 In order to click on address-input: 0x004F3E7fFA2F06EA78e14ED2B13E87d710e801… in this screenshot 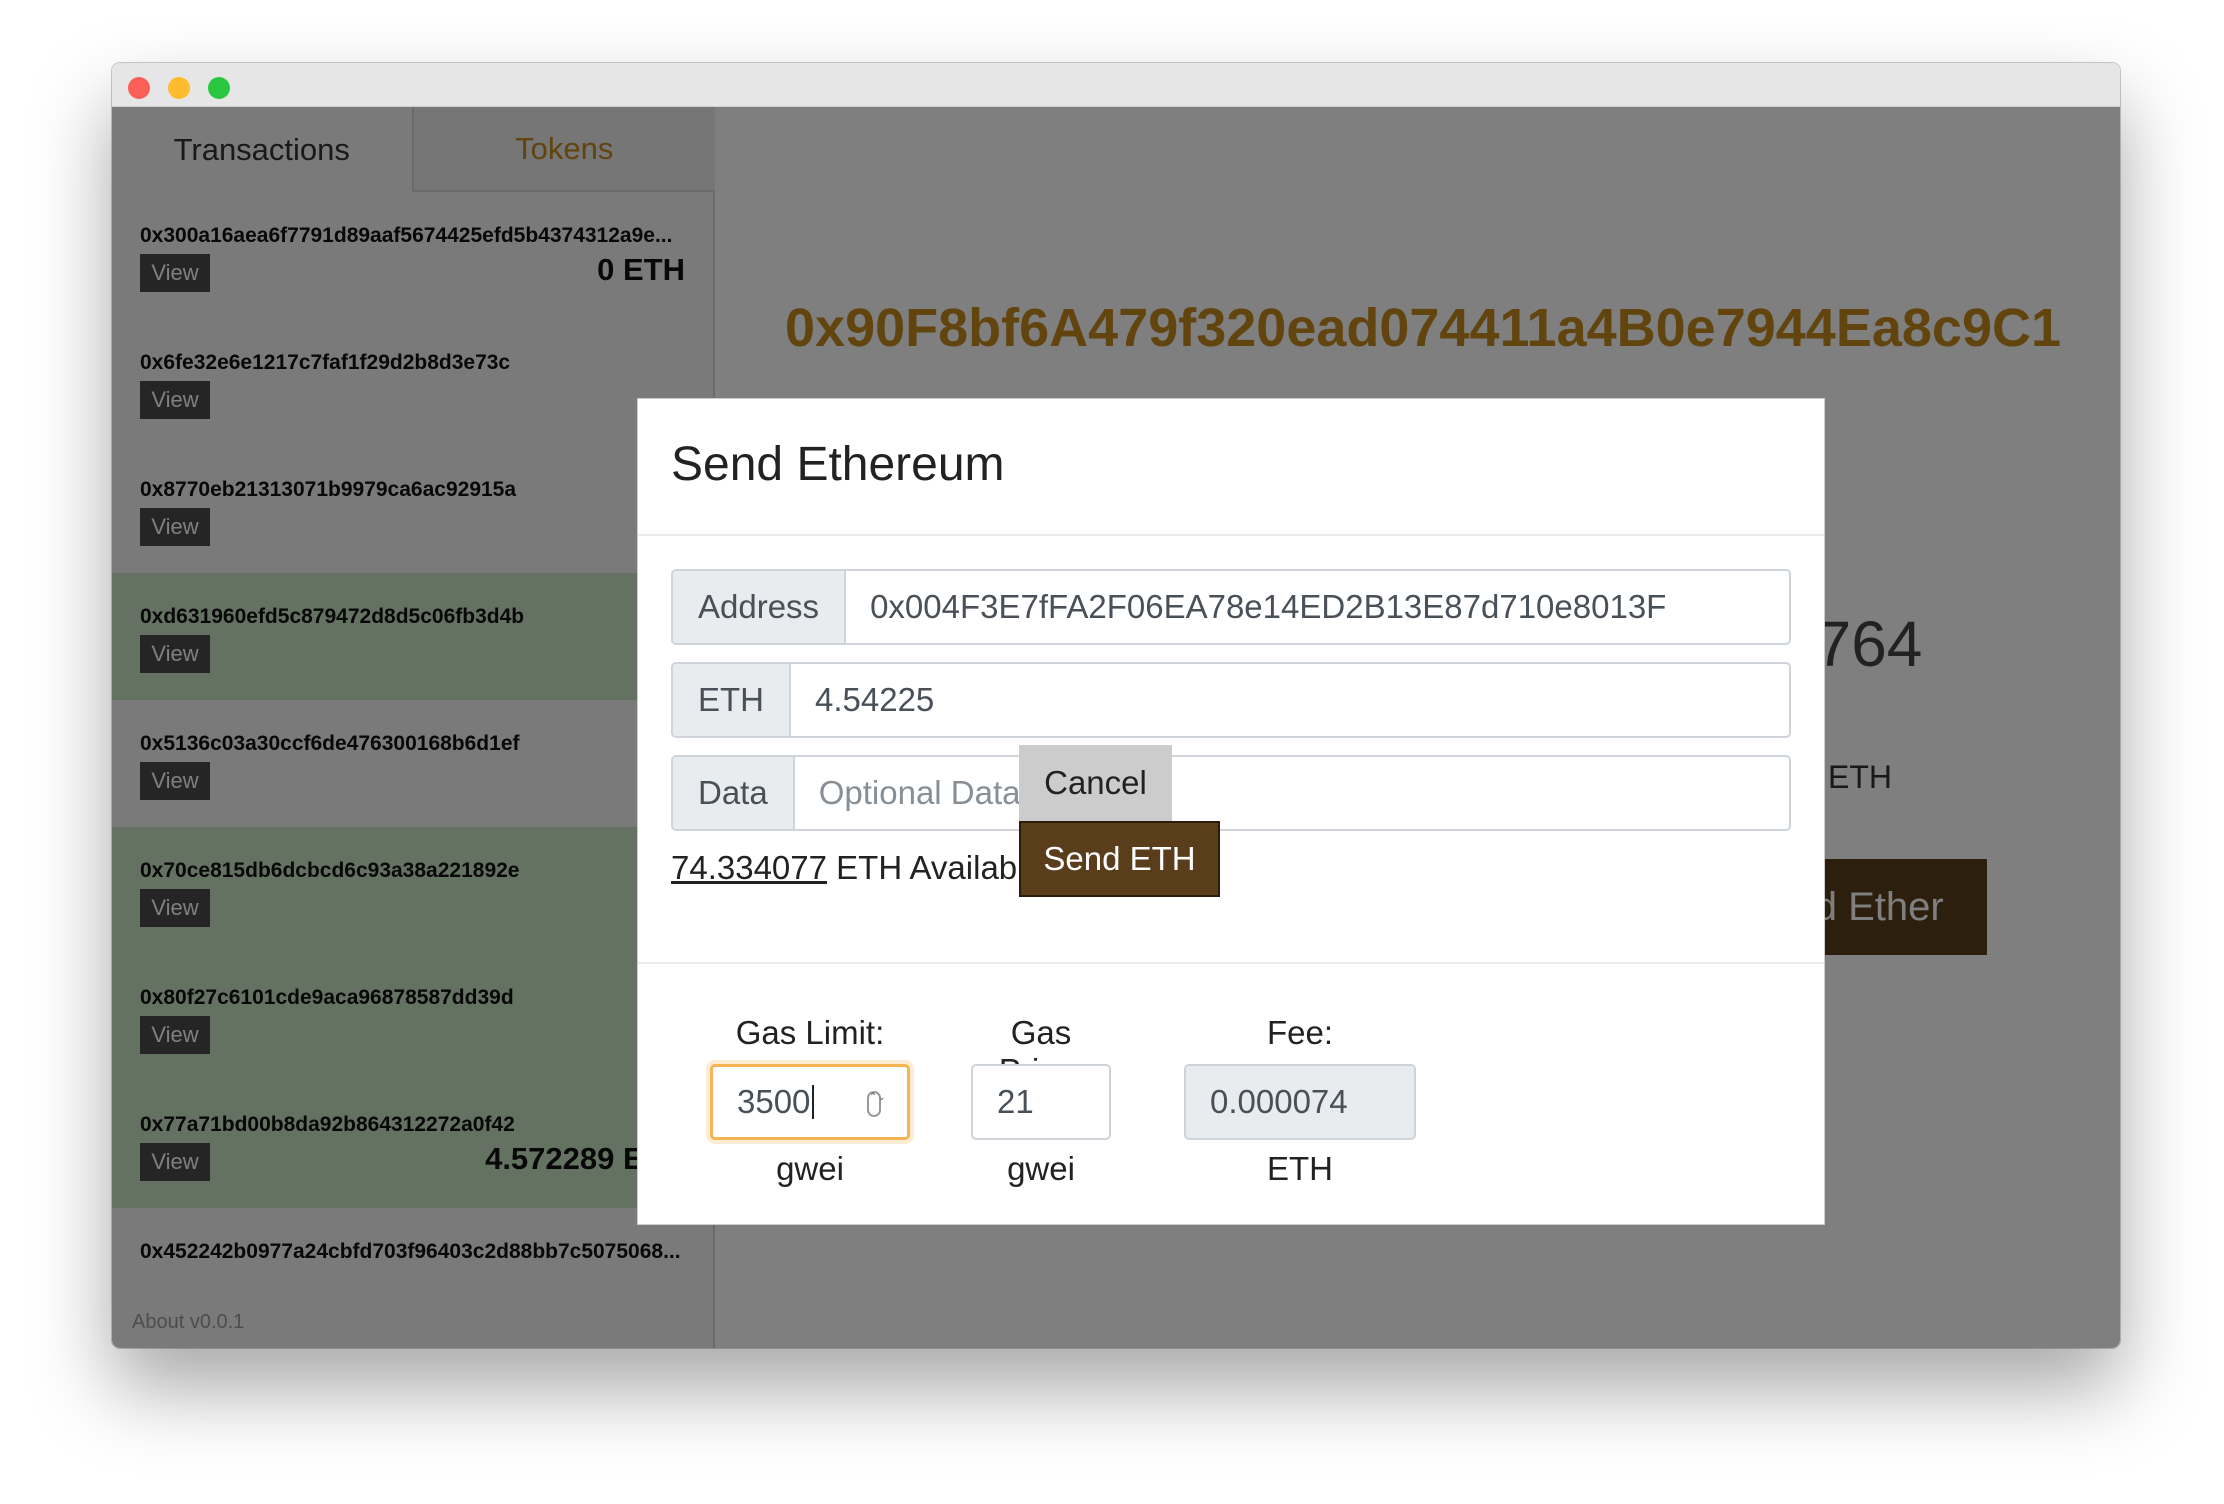, I will do `click(1317, 607)`.